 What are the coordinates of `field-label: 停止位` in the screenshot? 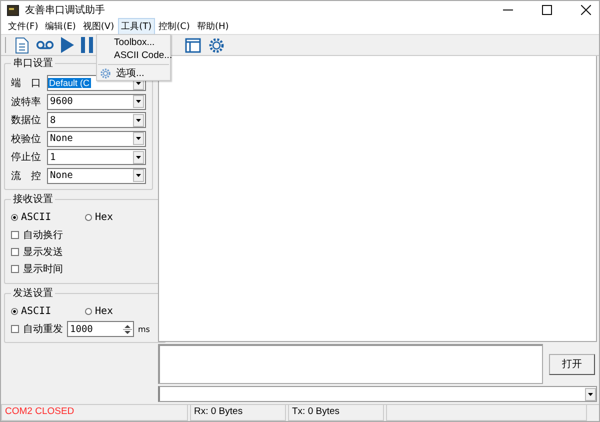 It's located at (26, 157).